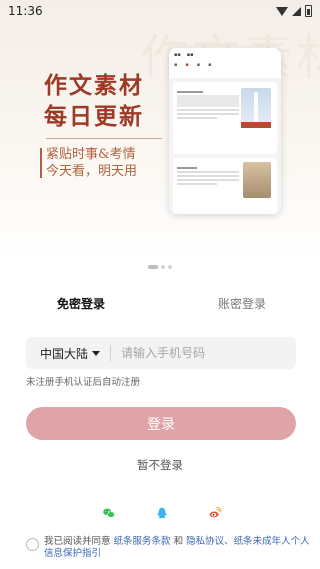 The height and width of the screenshot is (569, 320). Describe the element at coordinates (153, 267) in the screenshot. I see `carousel-dot-active` at that location.